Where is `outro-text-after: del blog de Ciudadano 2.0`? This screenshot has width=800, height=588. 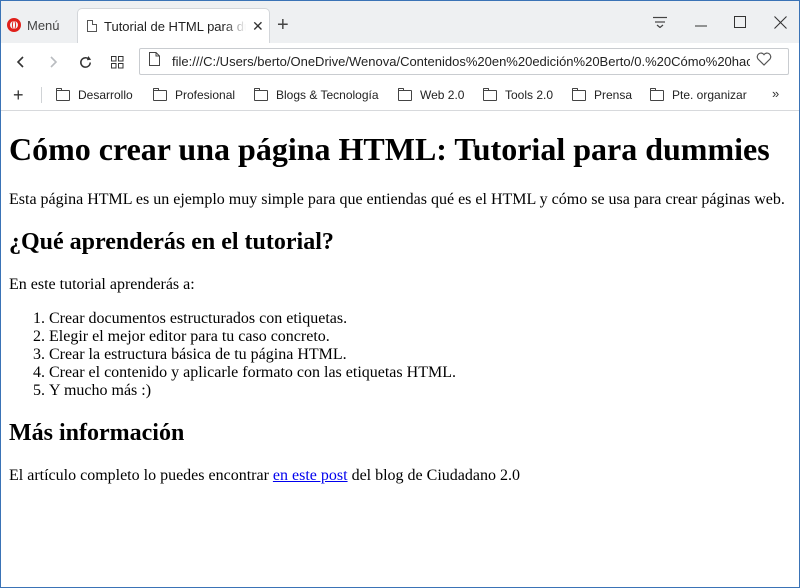
outro-text-after: del blog de Ciudadano 2.0 is located at coordinates (433, 475).